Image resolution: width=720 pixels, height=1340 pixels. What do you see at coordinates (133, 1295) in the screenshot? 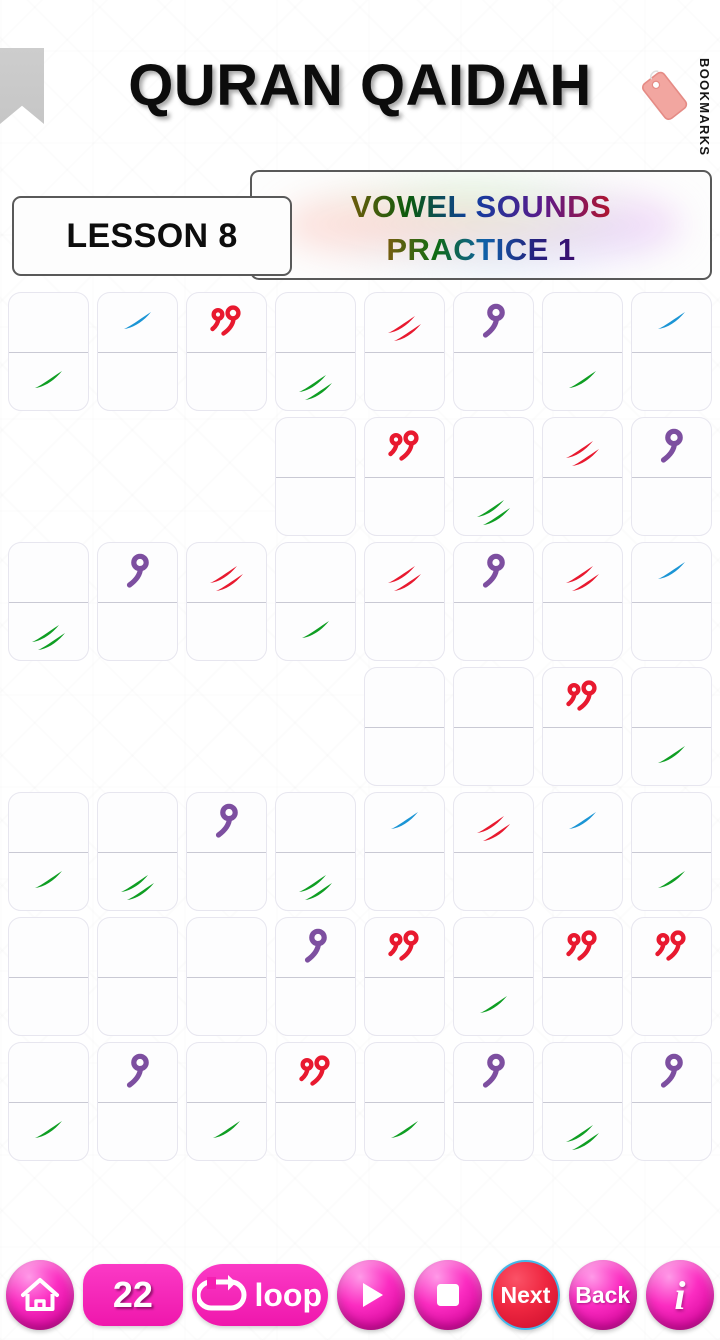
I see `repeat-count-button: 22` at bounding box center [133, 1295].